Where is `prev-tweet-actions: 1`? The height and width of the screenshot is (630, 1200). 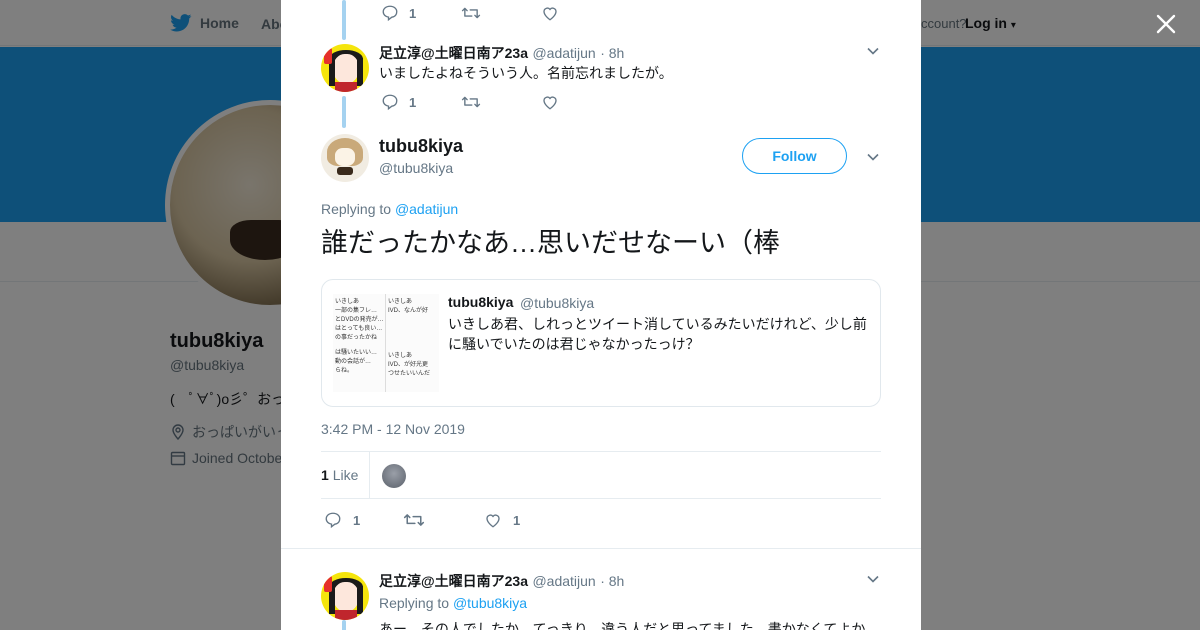 prev-tweet-actions: 1 is located at coordinates (501, 13).